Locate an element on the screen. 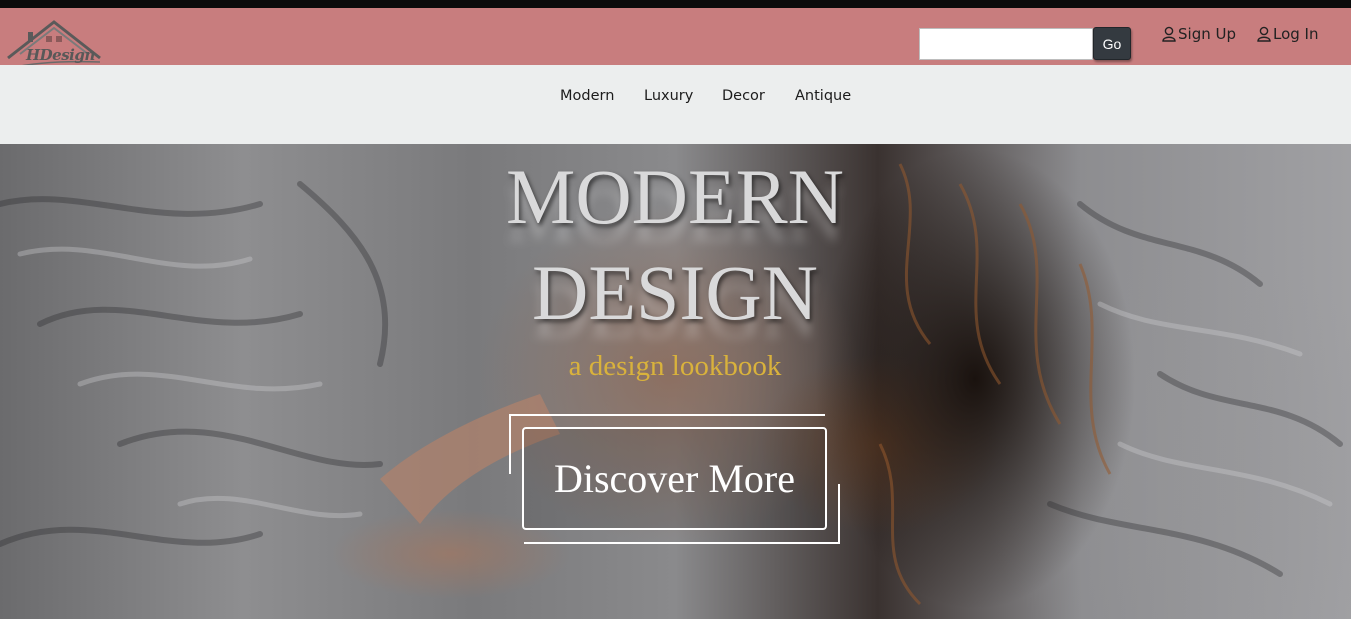 This screenshot has width=1351, height=621. signup-link: Sign Up is located at coordinates (1199, 34).